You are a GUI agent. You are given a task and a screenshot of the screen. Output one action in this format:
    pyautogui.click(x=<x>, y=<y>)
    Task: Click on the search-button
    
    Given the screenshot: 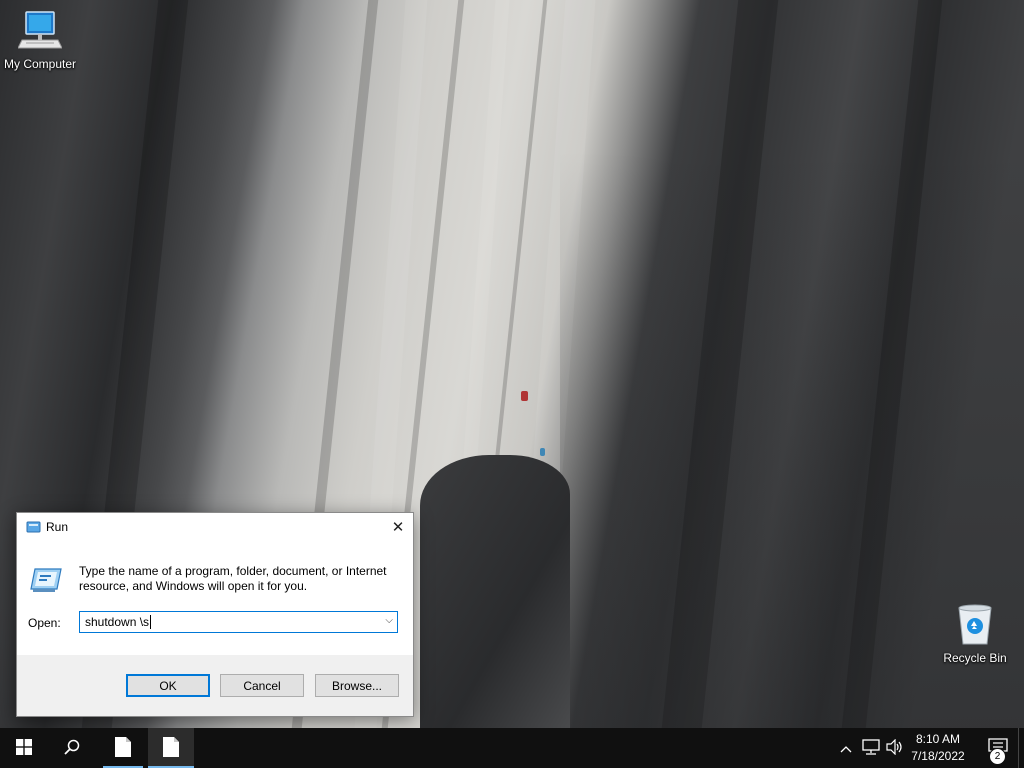 What is the action you would take?
    pyautogui.click(x=72, y=748)
    